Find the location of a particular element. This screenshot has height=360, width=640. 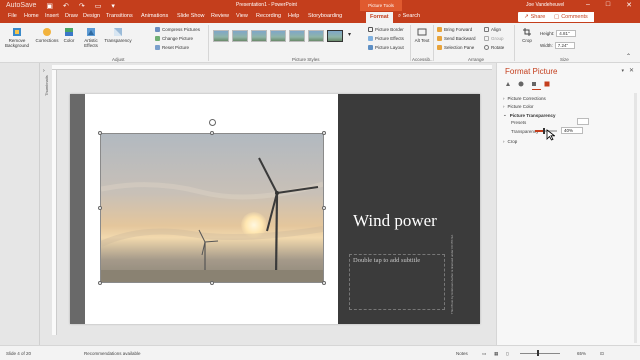

bring-forward-button: Bring Forward is located at coordinates (454, 29).